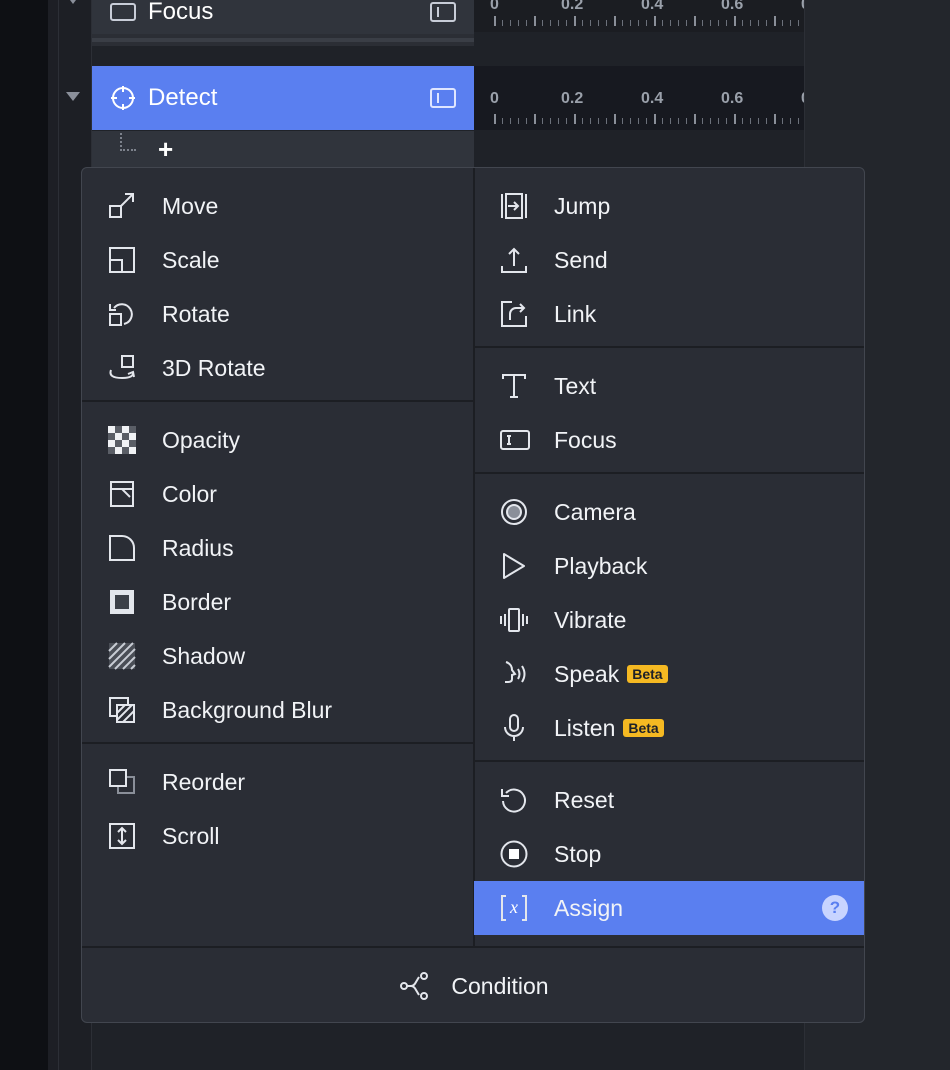 This screenshot has height=1070, width=950. I want to click on menu-item-rotate: Rotate, so click(277, 314).